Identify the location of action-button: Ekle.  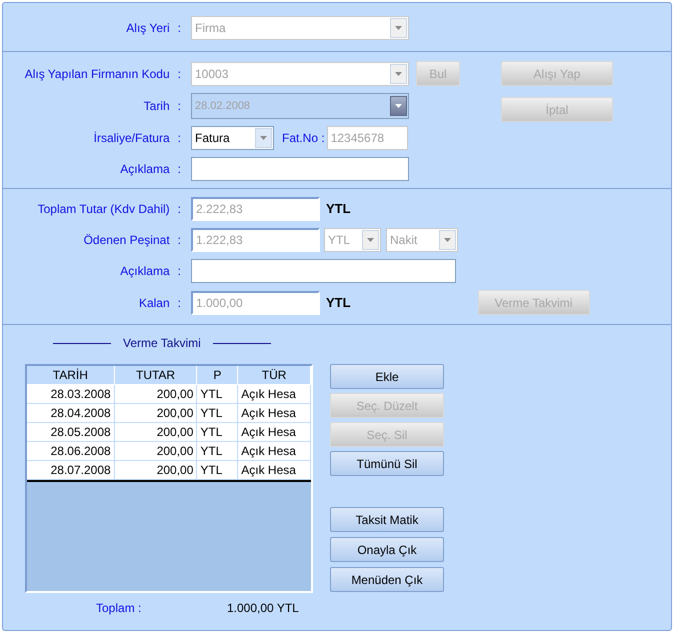
(387, 376).